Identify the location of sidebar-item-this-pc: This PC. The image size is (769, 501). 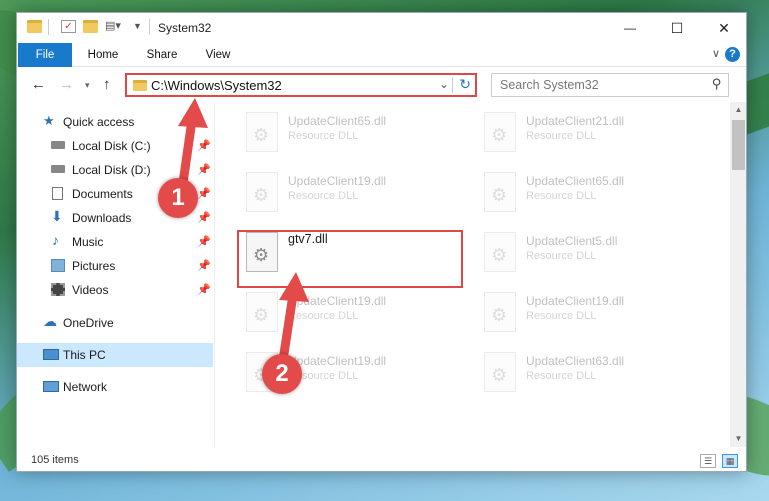
(115, 355).